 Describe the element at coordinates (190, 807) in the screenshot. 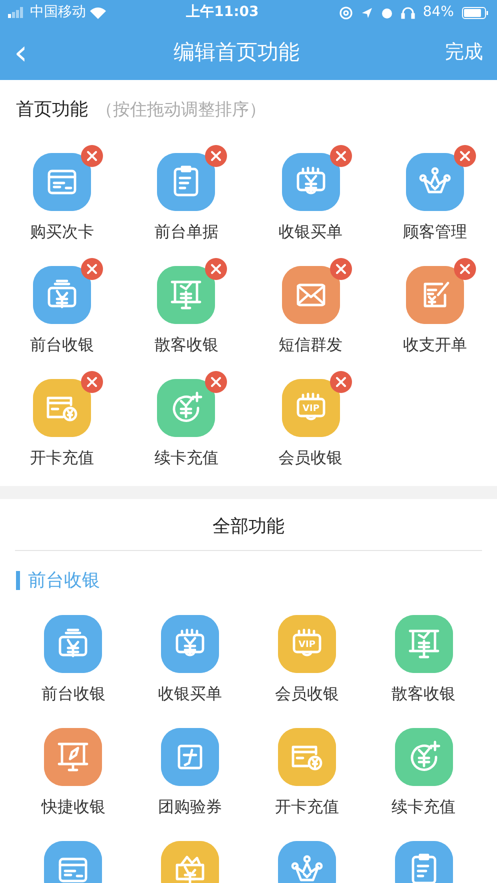

I see `function-label: 团购验券` at that location.